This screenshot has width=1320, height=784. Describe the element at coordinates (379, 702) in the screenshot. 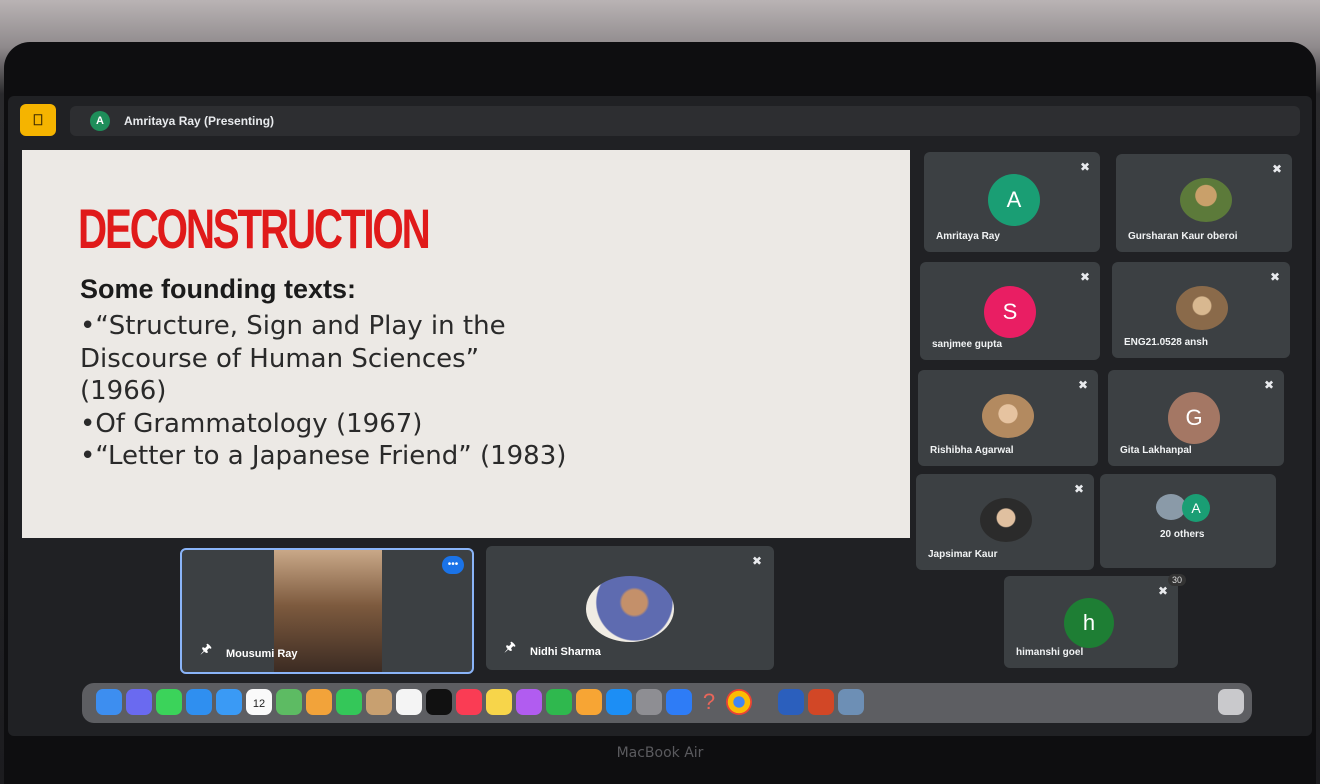

I see `contacts-icon` at that location.